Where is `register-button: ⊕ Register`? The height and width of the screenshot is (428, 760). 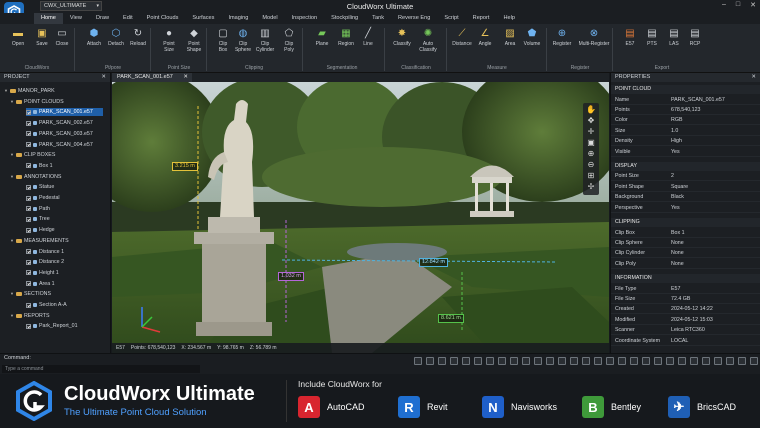
register-button: ⊕ Register is located at coordinates (562, 37).